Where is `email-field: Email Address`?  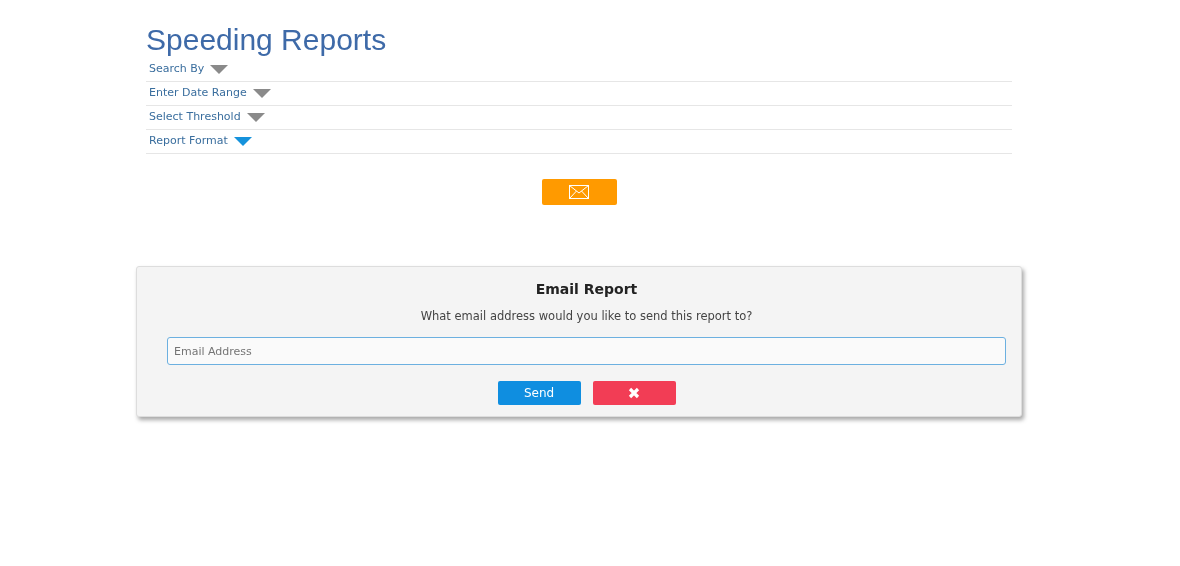 email-field: Email Address is located at coordinates (586, 351).